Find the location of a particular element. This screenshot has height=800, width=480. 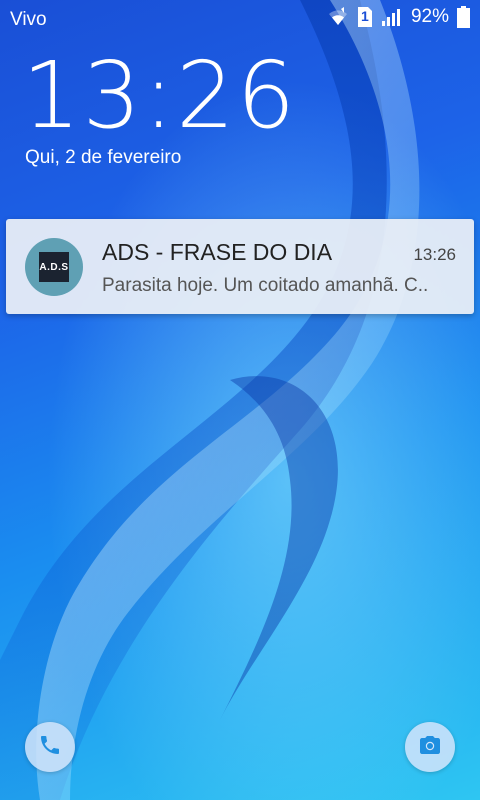

status-icons: 1 92% is located at coordinates (398, 17).